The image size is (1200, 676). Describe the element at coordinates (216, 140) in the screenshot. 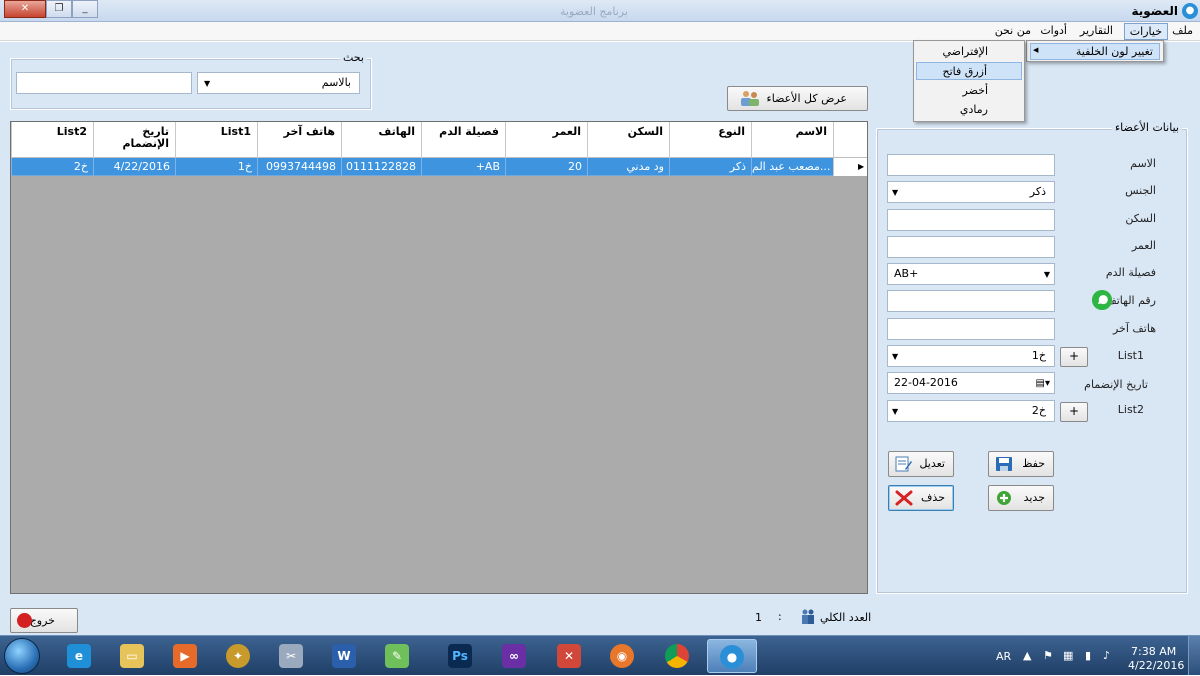

I see `col-list1: List1` at that location.